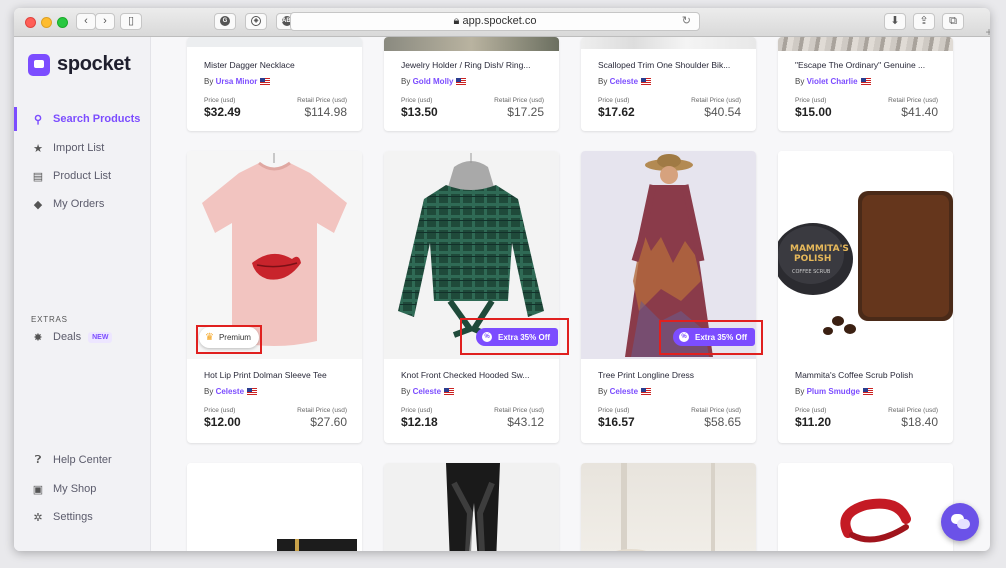 The image size is (1006, 568). Describe the element at coordinates (38, 176) in the screenshot. I see `list-icon: ▤` at that location.